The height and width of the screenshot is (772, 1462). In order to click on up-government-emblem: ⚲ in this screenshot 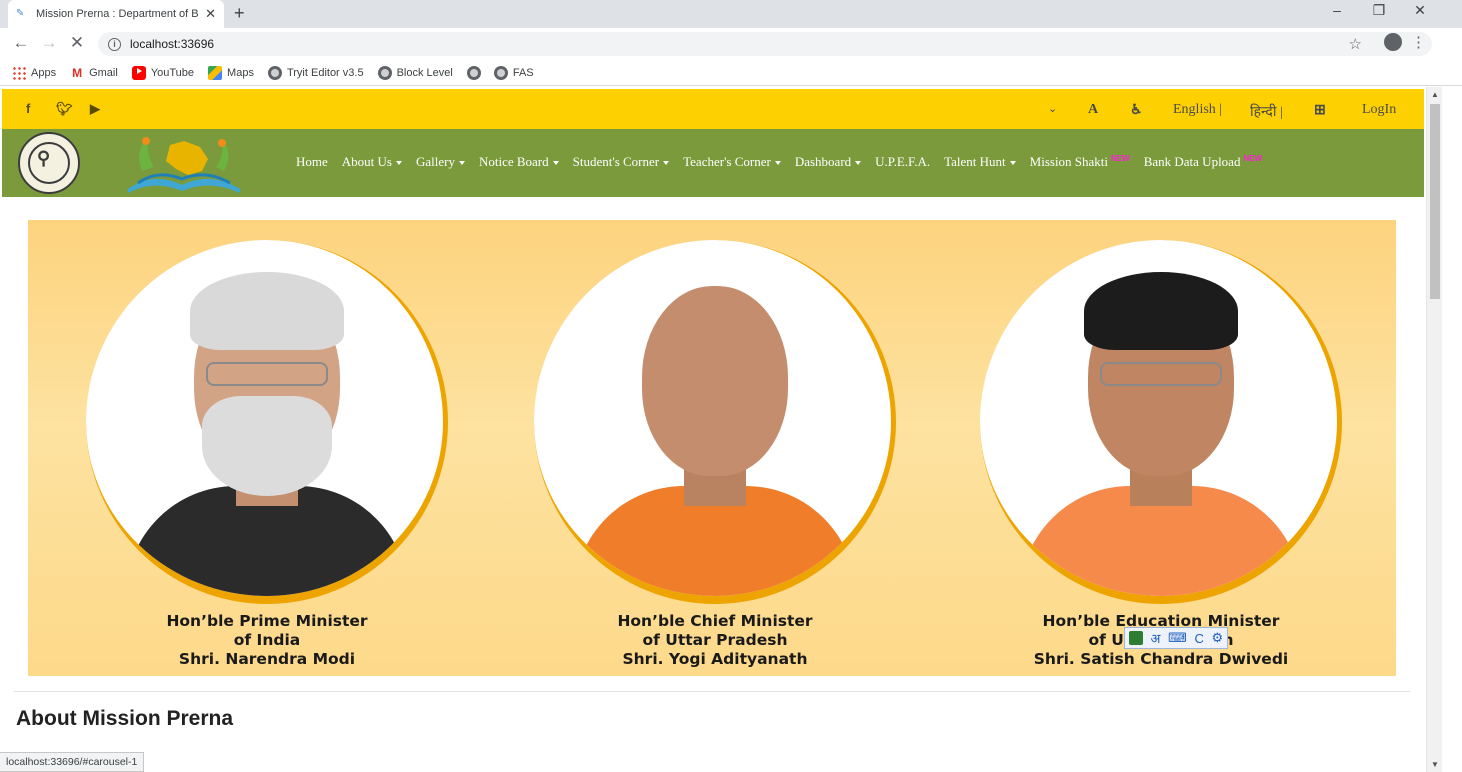, I will do `click(49, 163)`.